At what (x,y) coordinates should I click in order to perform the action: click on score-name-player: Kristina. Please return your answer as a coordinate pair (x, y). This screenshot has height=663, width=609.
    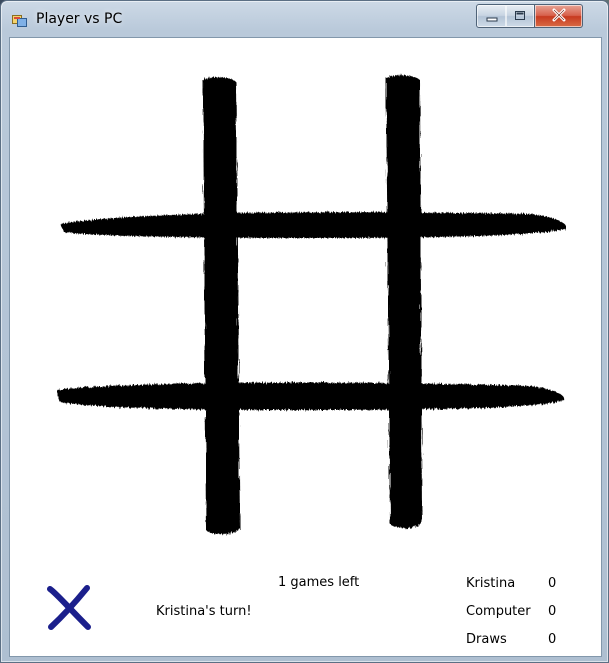
    Looking at the image, I should click on (491, 583).